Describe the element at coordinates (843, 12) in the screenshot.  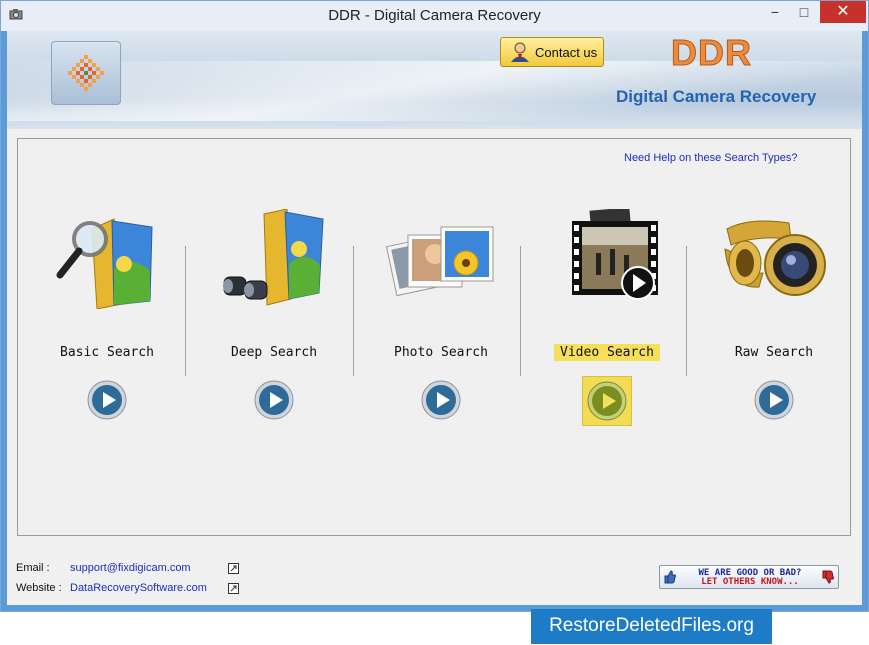
I see `close-button: ✕` at that location.